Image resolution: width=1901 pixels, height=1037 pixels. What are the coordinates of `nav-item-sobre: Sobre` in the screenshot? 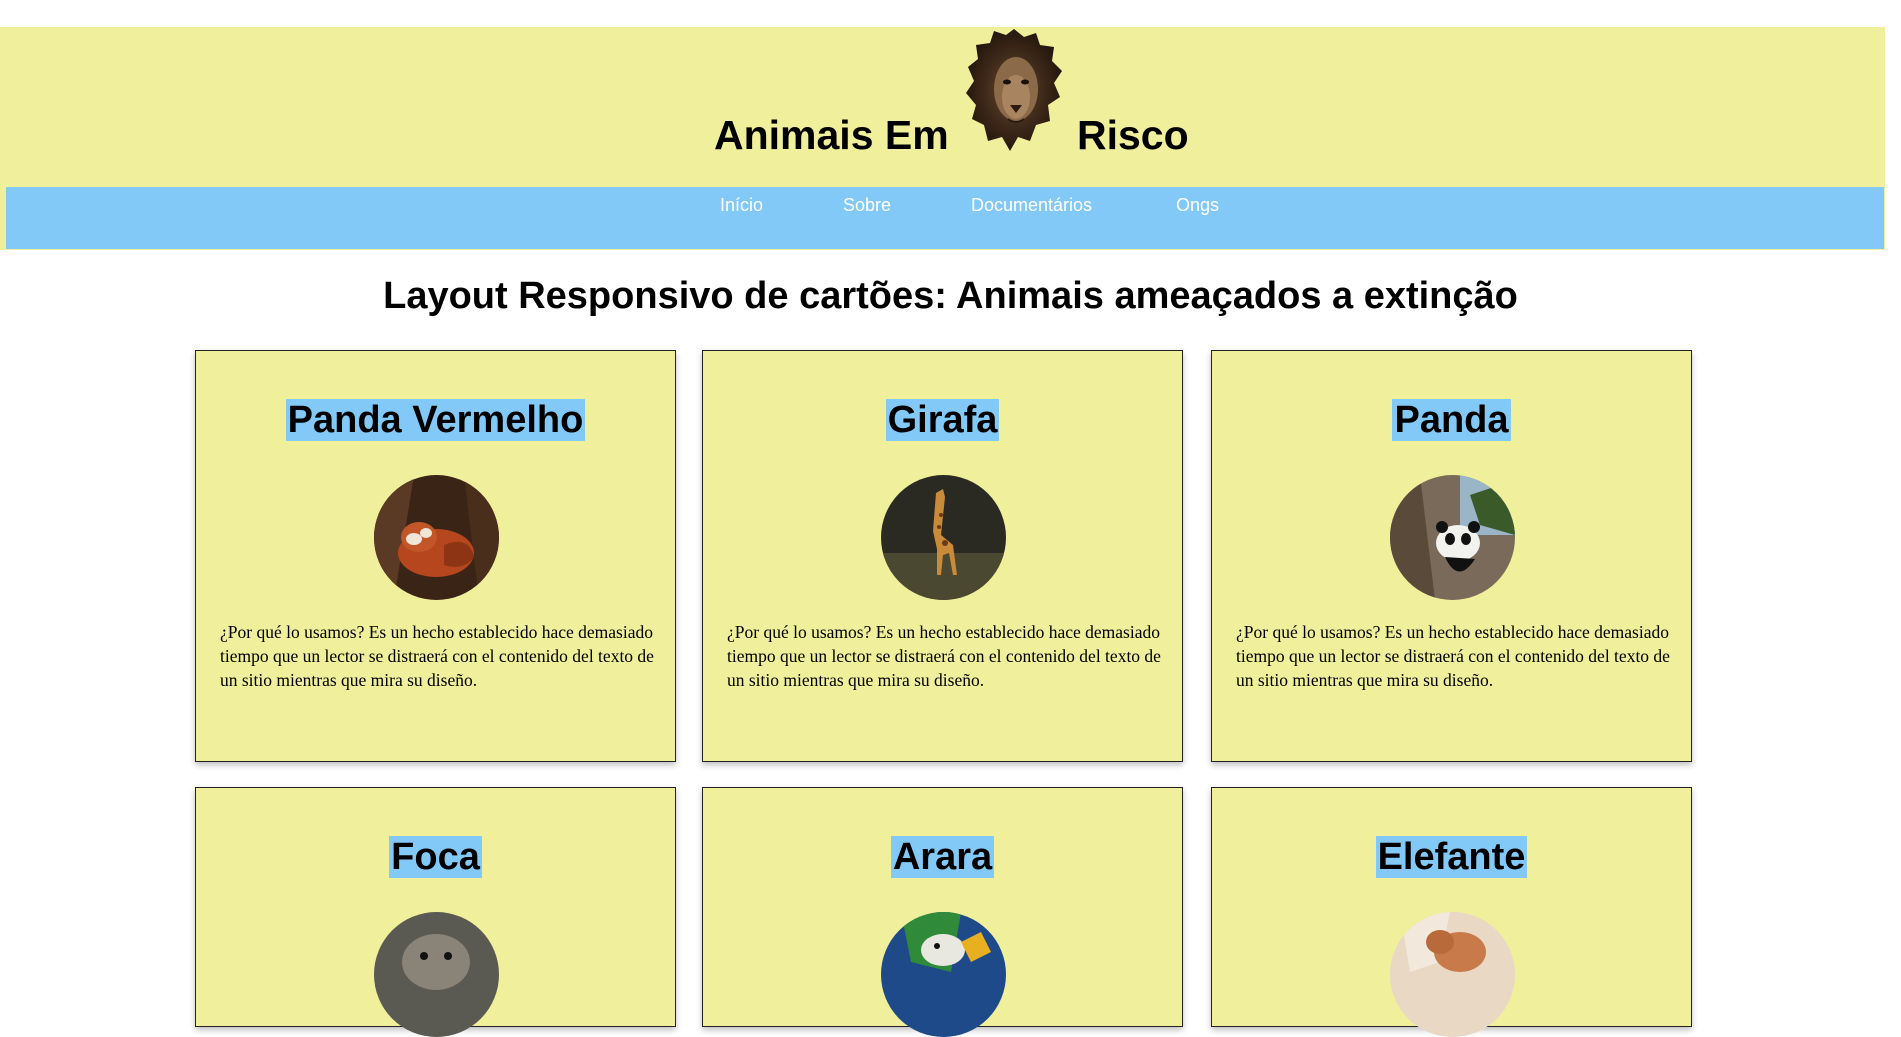 It's located at (867, 205).